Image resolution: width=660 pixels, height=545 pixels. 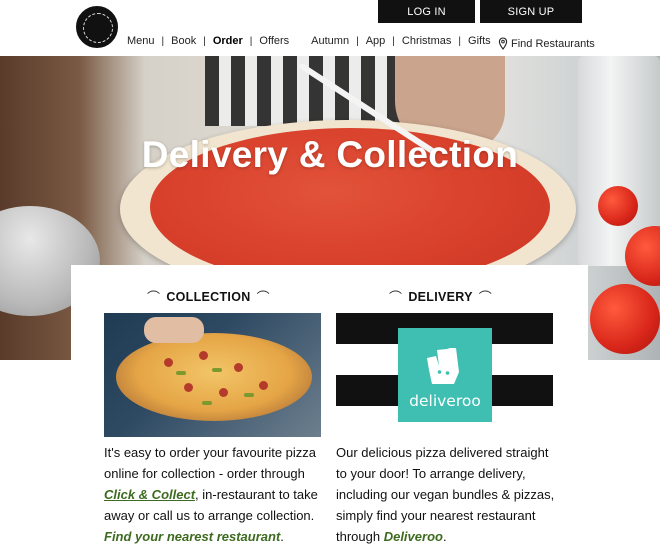 I want to click on hand, so click(x=174, y=330).